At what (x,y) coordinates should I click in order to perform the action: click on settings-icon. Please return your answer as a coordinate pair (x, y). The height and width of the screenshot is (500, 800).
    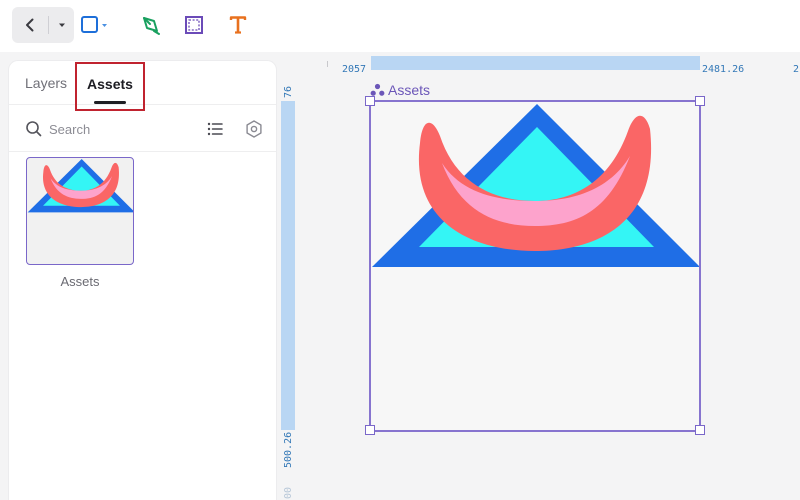
    Looking at the image, I should click on (254, 129).